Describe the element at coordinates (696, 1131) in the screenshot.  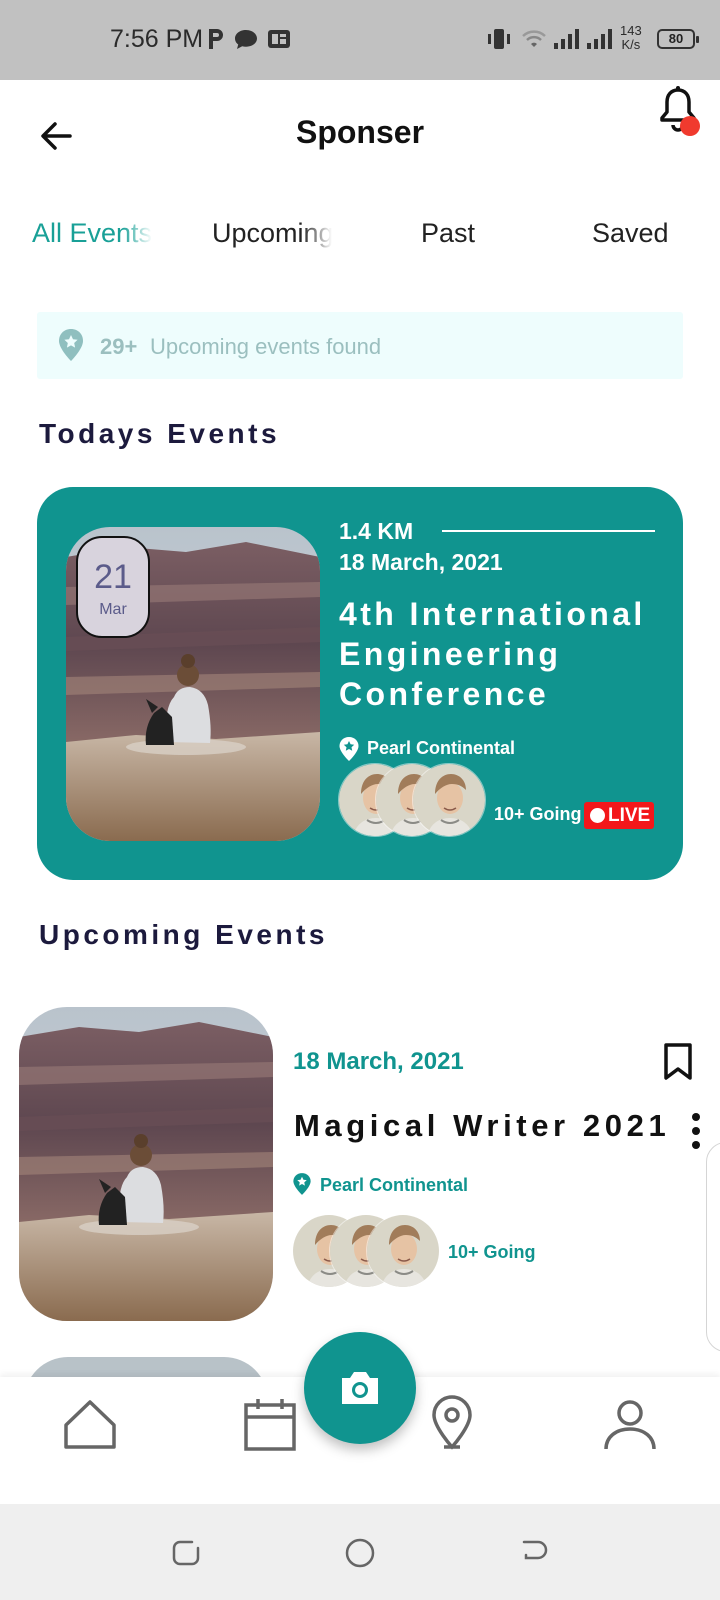
I see `more-options-icon` at that location.